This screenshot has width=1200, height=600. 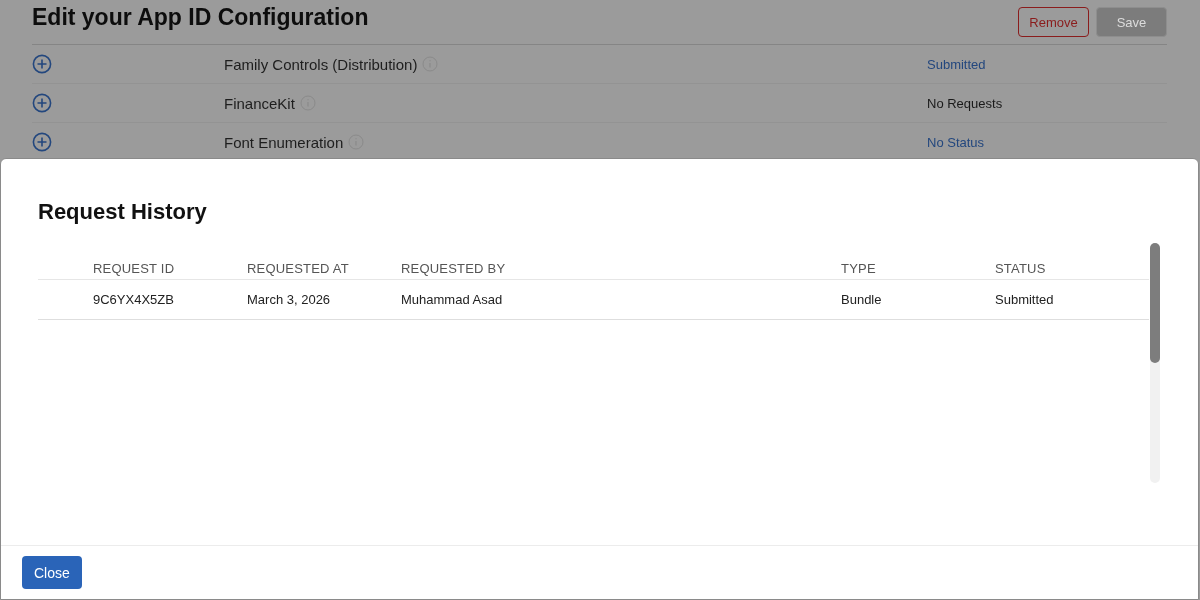 What do you see at coordinates (52, 572) in the screenshot?
I see `close-button: Close` at bounding box center [52, 572].